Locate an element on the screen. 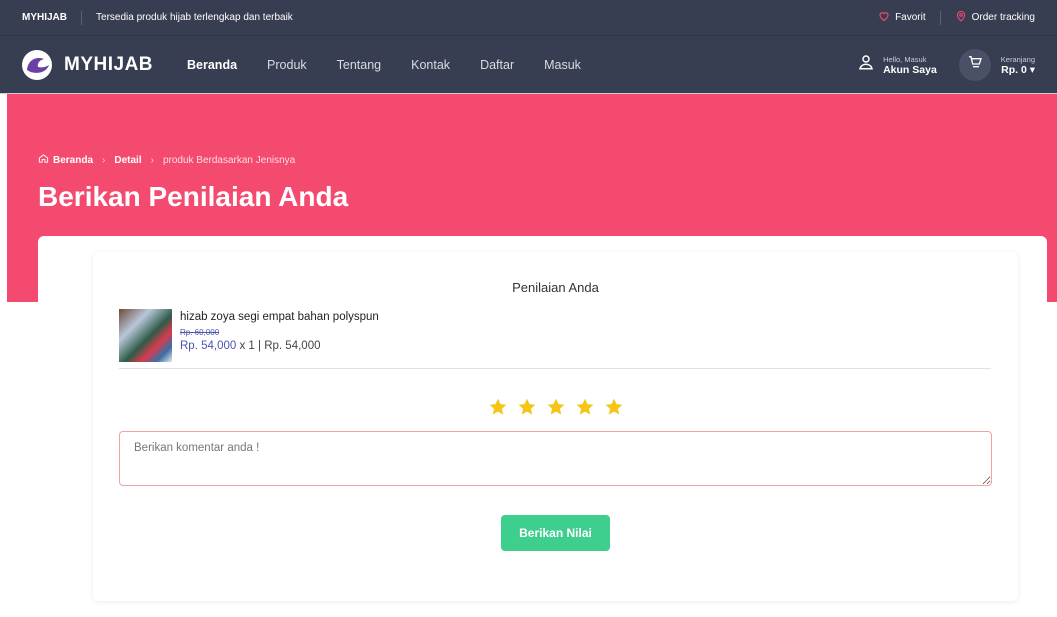 The width and height of the screenshot is (1057, 617). cart-button is located at coordinates (974, 64).